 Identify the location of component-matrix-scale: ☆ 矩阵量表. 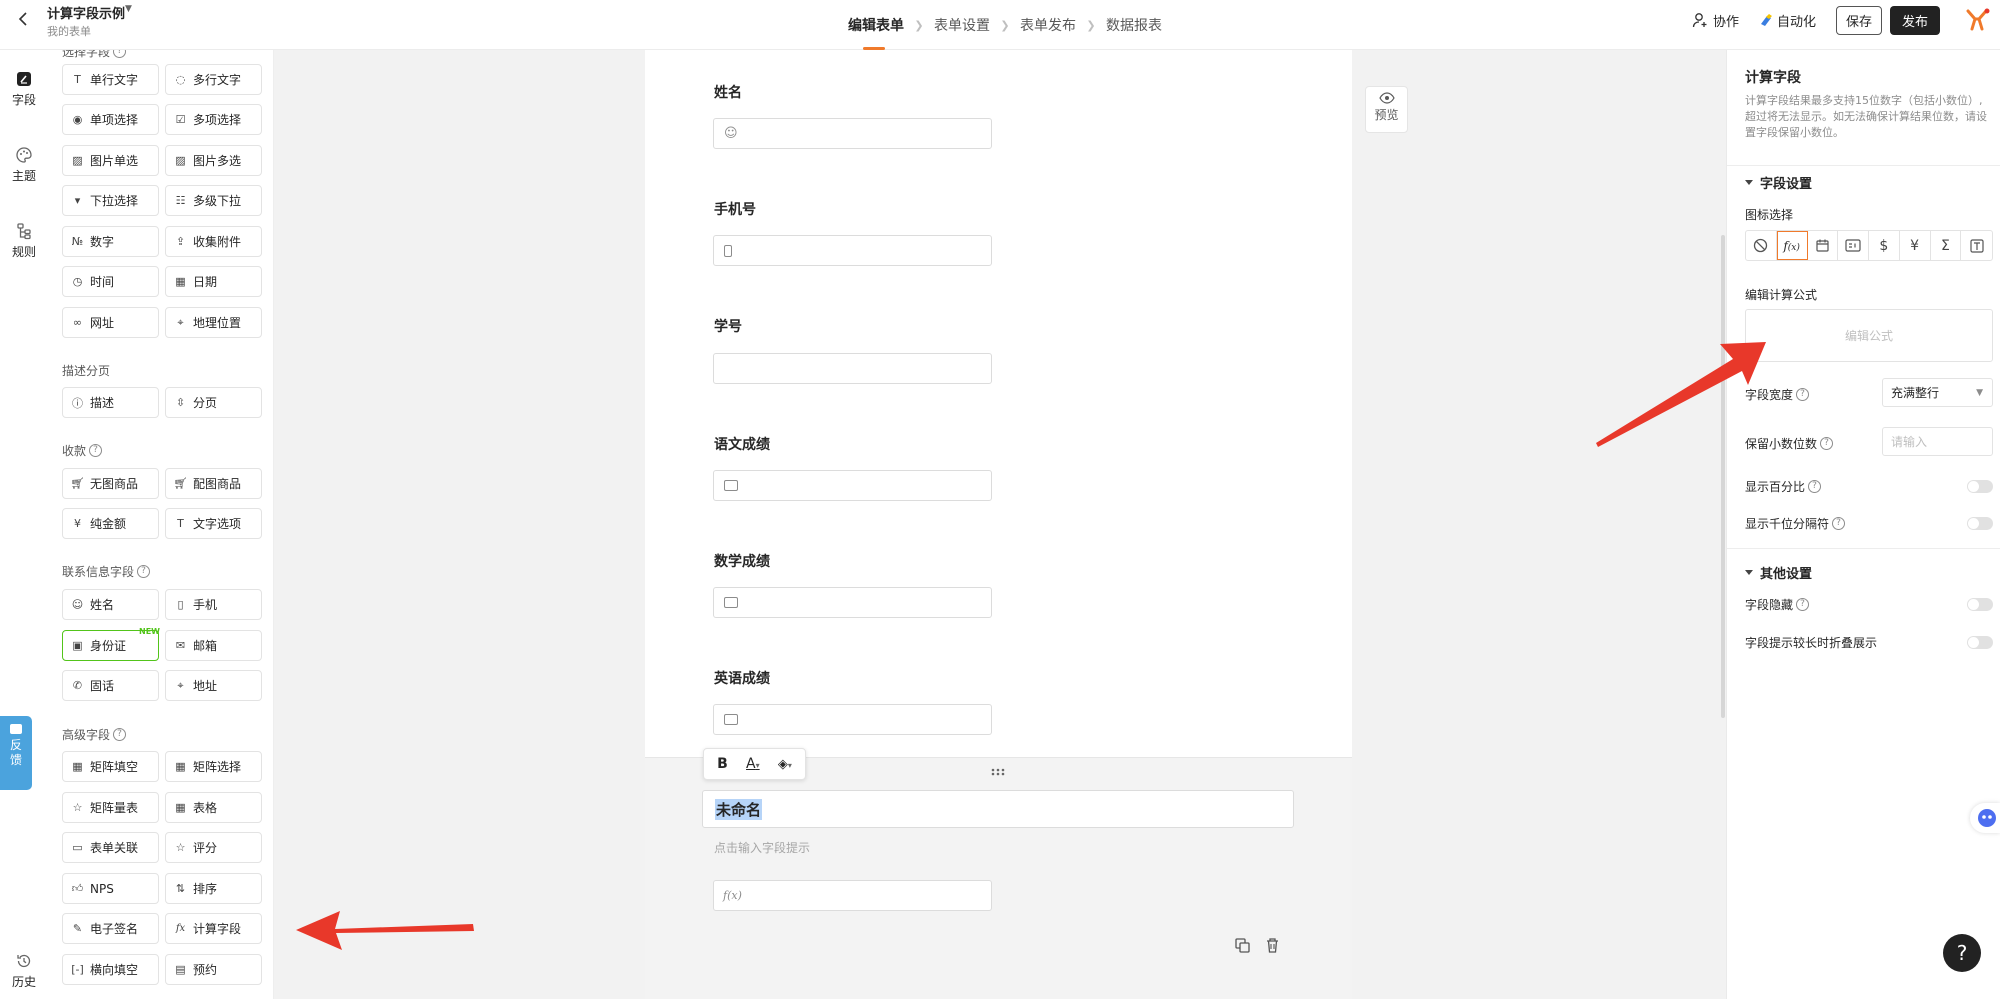
(110, 807).